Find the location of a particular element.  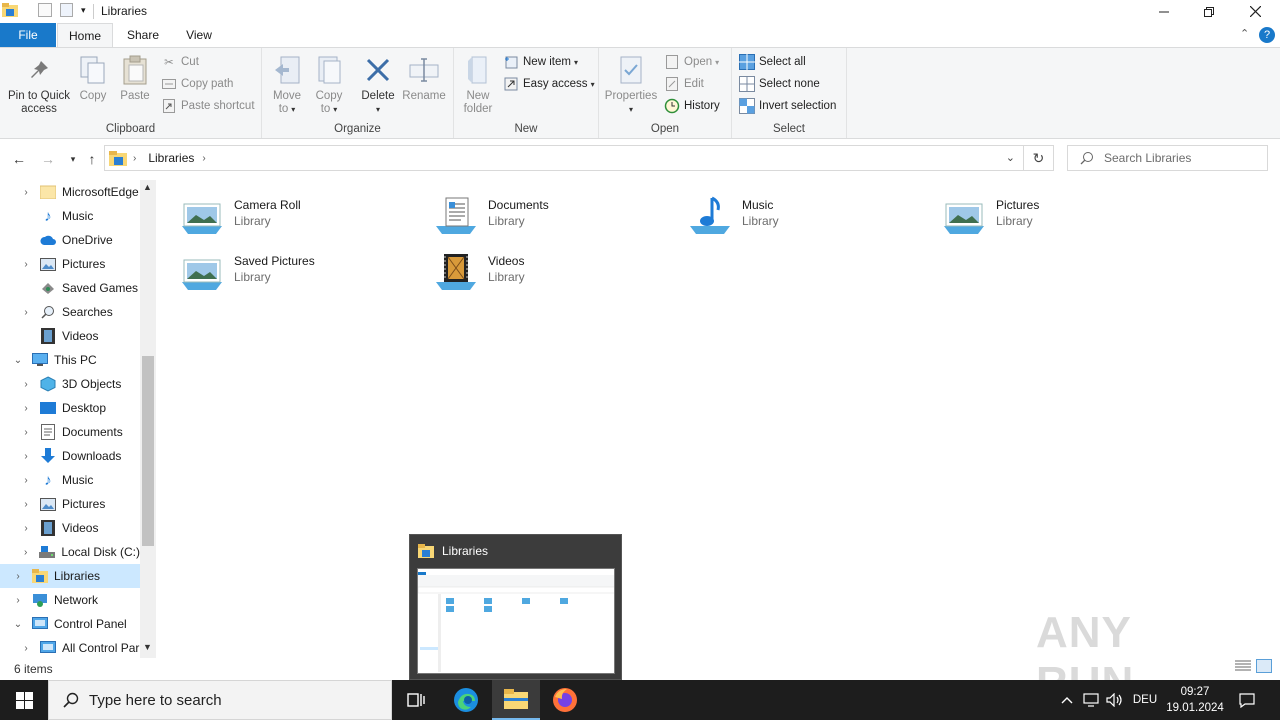

rename-button: Rename is located at coordinates (424, 78).